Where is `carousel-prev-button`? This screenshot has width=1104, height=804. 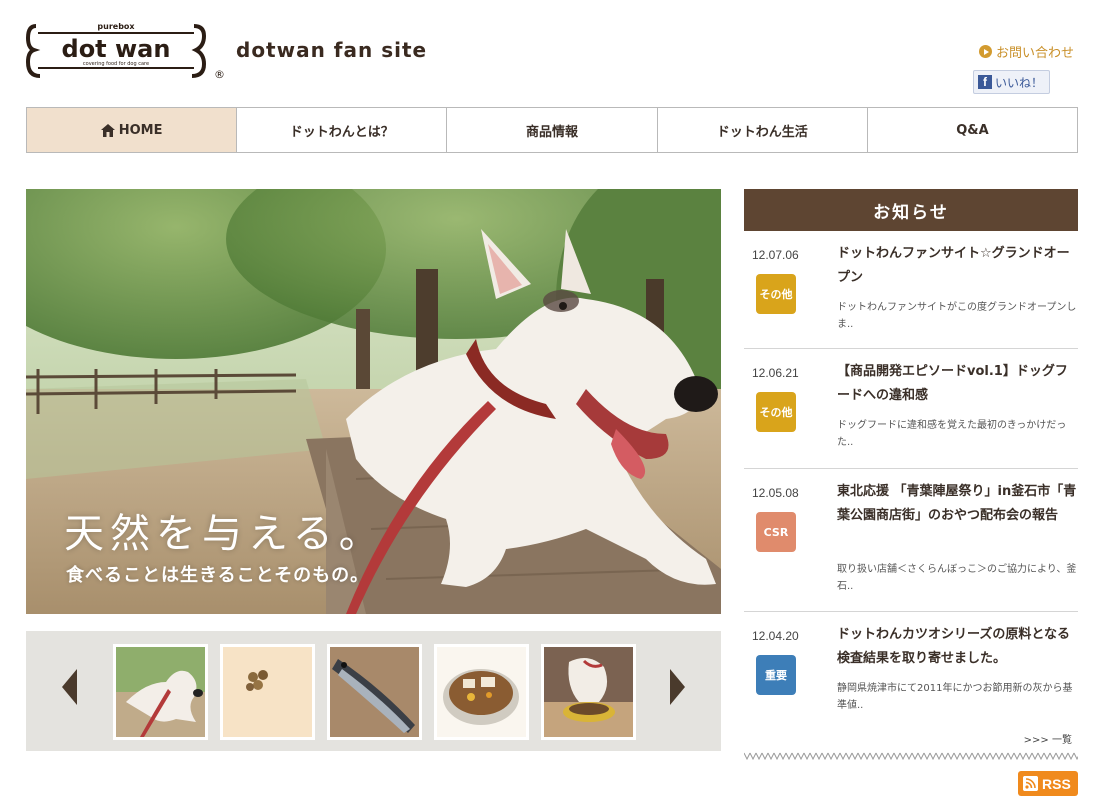 carousel-prev-button is located at coordinates (69, 687).